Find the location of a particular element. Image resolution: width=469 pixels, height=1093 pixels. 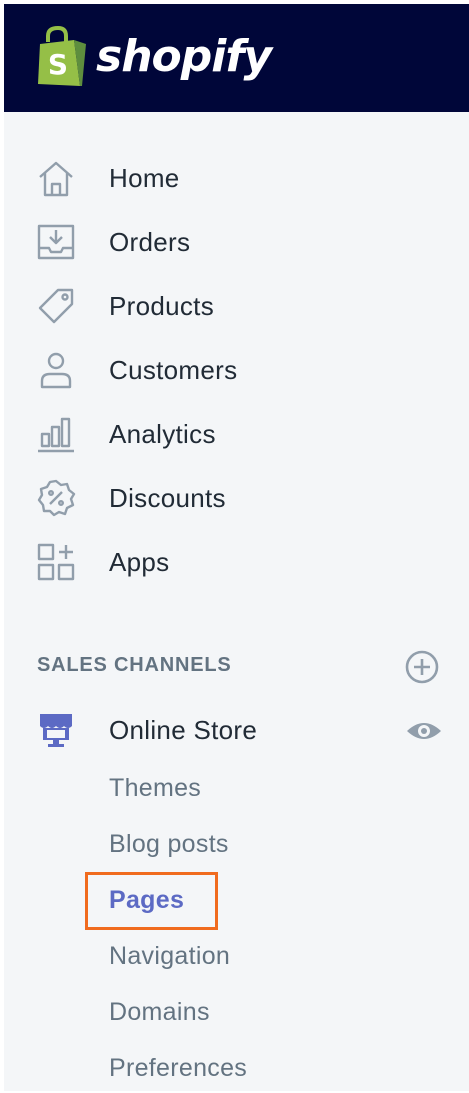

plus-circle-icon is located at coordinates (422, 667).